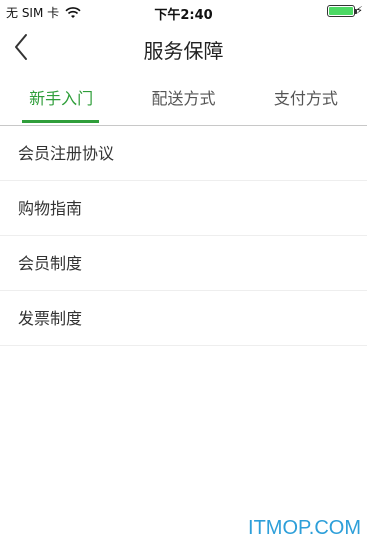 Image resolution: width=367 pixels, height=550 pixels. Describe the element at coordinates (183, 153) in the screenshot. I see `list-item-member-agreement: 会员注册协议` at that location.